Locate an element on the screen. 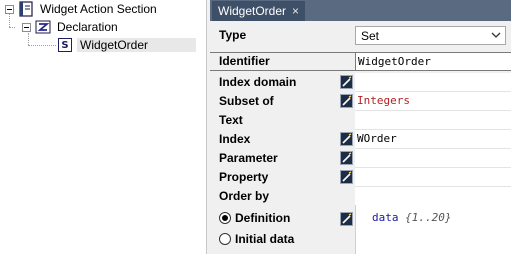  attr-row-index-domain: Index domain is located at coordinates (360, 82).